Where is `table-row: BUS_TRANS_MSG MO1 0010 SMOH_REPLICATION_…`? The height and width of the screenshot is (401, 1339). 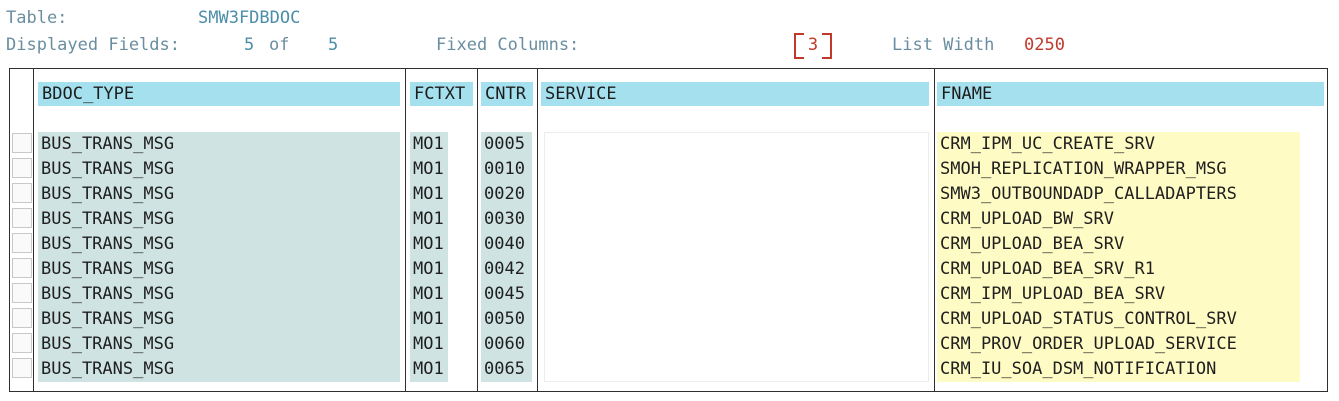 table-row: BUS_TRANS_MSG MO1 0010 SMOH_REPLICATION_… is located at coordinates (669, 169).